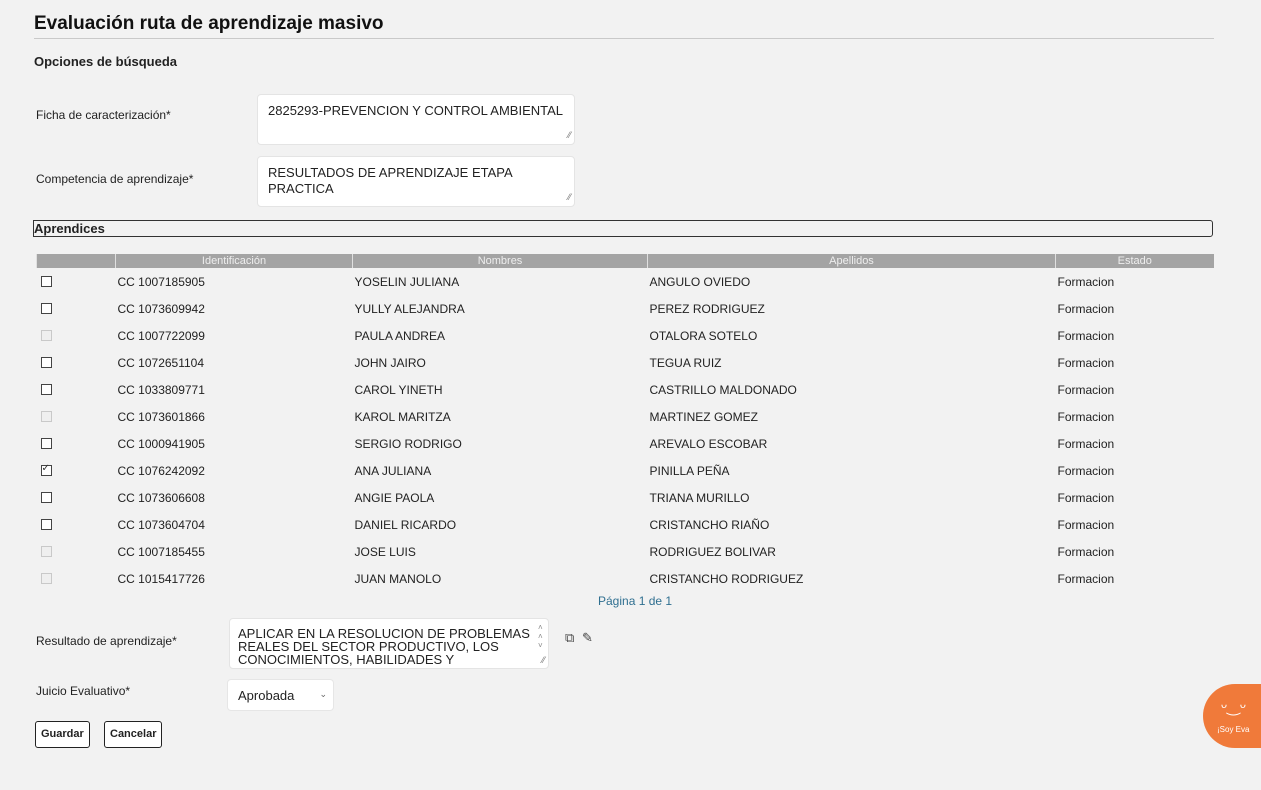 Image resolution: width=1261 pixels, height=790 pixels. What do you see at coordinates (726, 578) in the screenshot?
I see `apellidos-cell: CRISTANCHO RODRIGUEZ` at bounding box center [726, 578].